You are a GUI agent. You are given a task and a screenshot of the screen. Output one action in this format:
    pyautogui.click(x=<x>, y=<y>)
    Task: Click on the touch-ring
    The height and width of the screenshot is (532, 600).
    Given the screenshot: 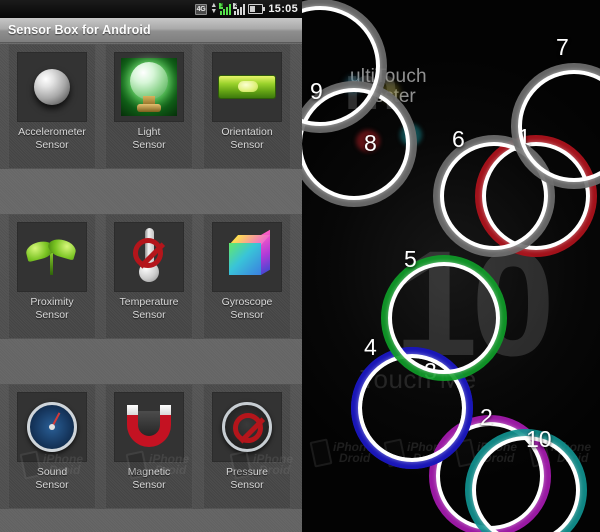 What is the action you would take?
    pyautogui.click(x=444, y=318)
    